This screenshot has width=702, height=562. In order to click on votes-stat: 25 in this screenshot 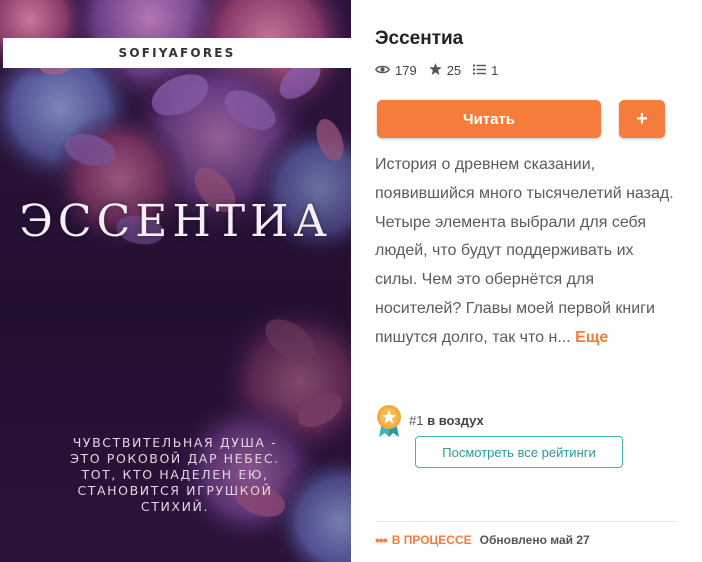, I will do `click(445, 70)`.